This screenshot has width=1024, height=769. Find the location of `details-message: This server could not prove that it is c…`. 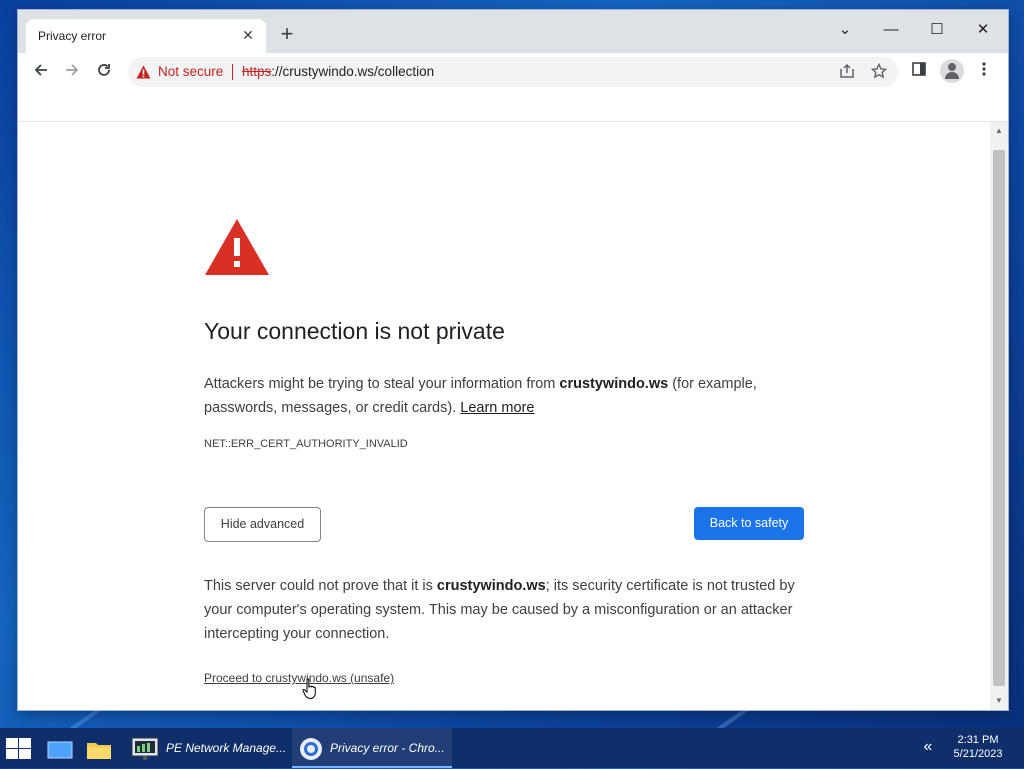

details-message: This server could not prove that it is c… is located at coordinates (504, 610).